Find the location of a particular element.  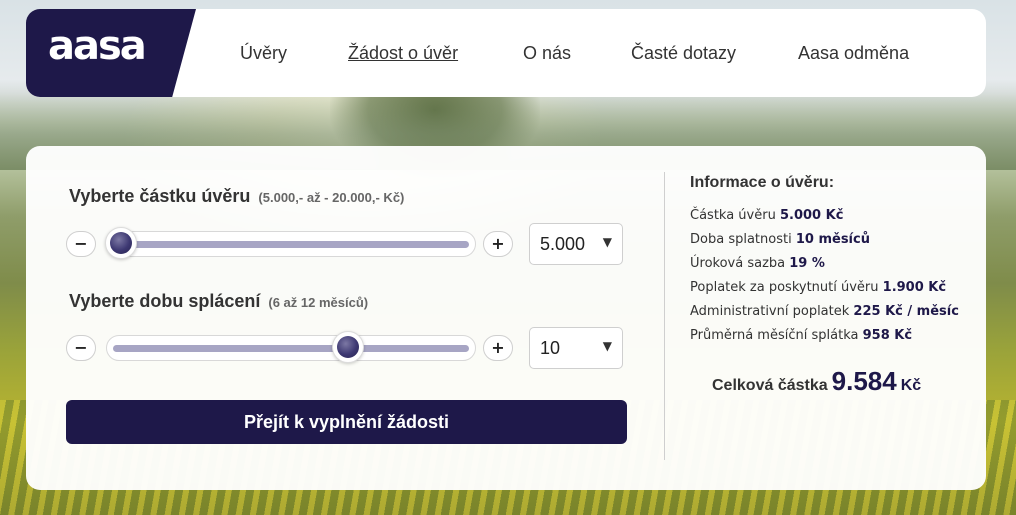

info-value: 1.900 Kč is located at coordinates (914, 287).